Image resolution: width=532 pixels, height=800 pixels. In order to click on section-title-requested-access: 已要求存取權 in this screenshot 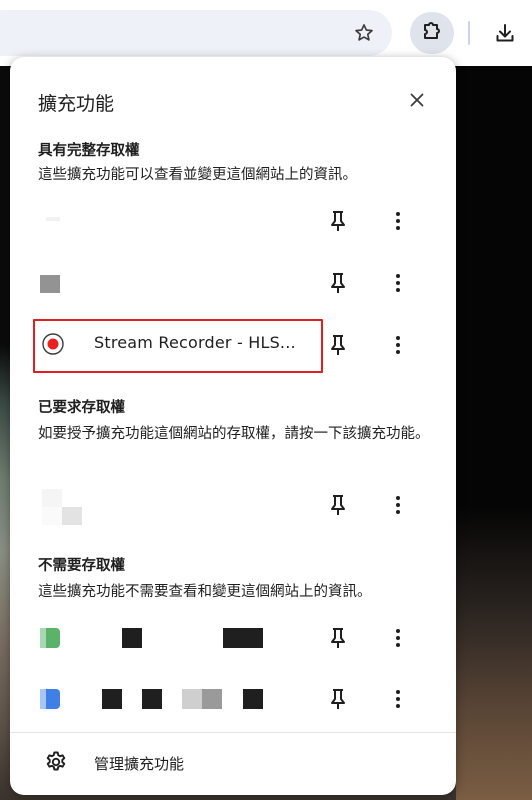, I will do `click(81, 408)`.